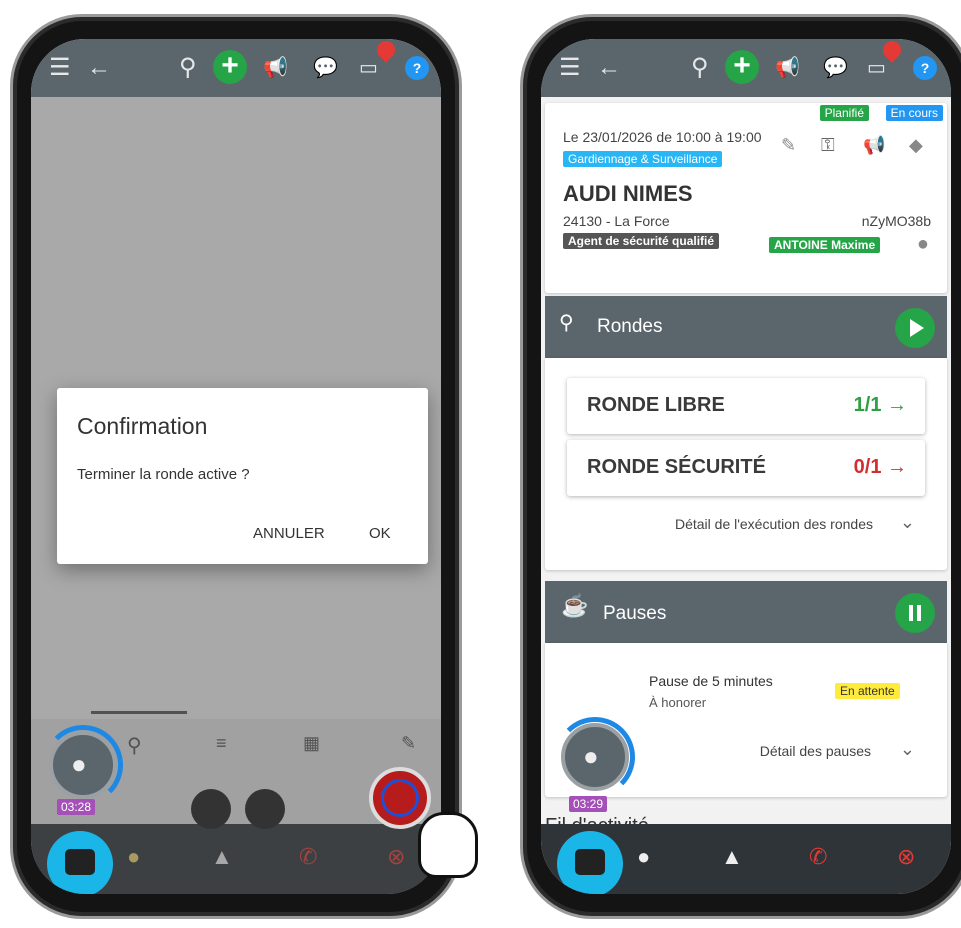 The image size is (961, 928). I want to click on agent-badge: ANTOINE Maxime, so click(825, 245).